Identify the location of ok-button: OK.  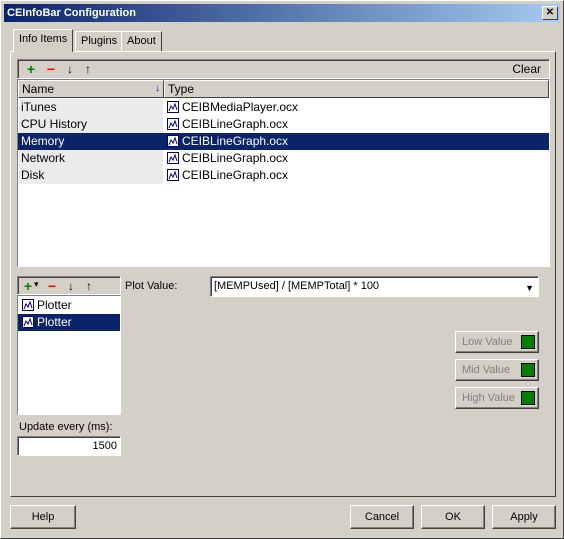
(453, 517).